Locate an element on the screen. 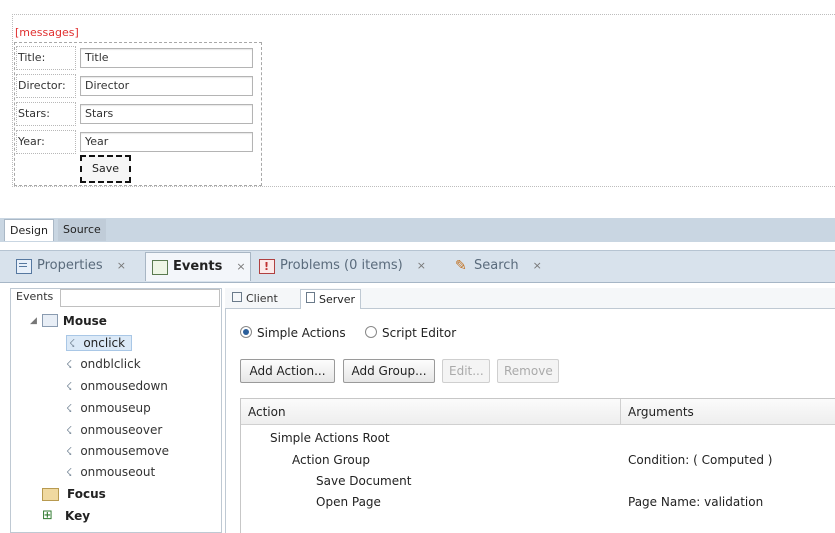 Image resolution: width=835 pixels, height=533 pixels. label-year: Year: is located at coordinates (31, 141).